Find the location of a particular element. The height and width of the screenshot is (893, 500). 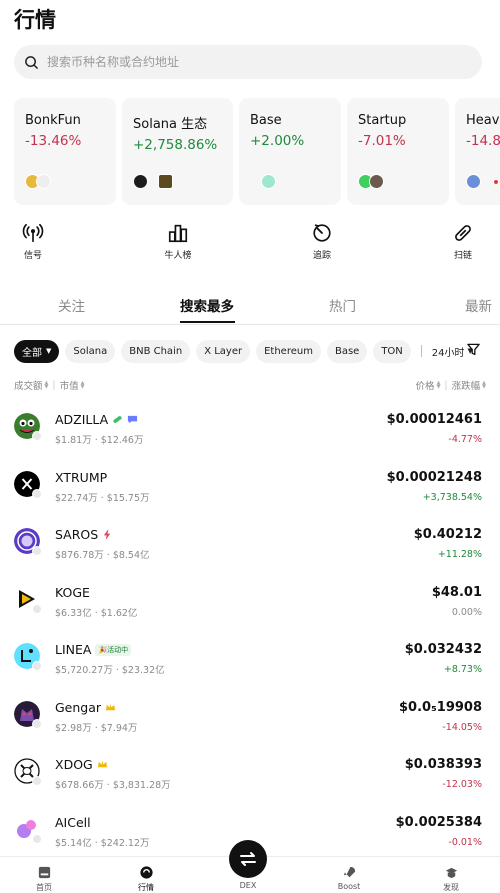

search-bar is located at coordinates (248, 62).